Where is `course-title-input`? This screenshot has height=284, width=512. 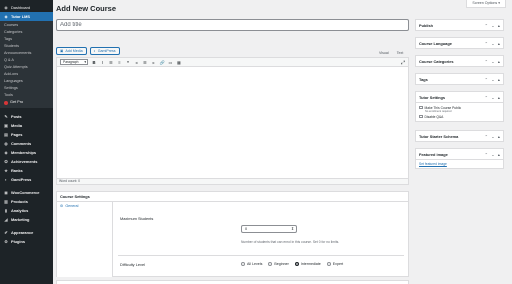 course-title-input is located at coordinates (232, 25).